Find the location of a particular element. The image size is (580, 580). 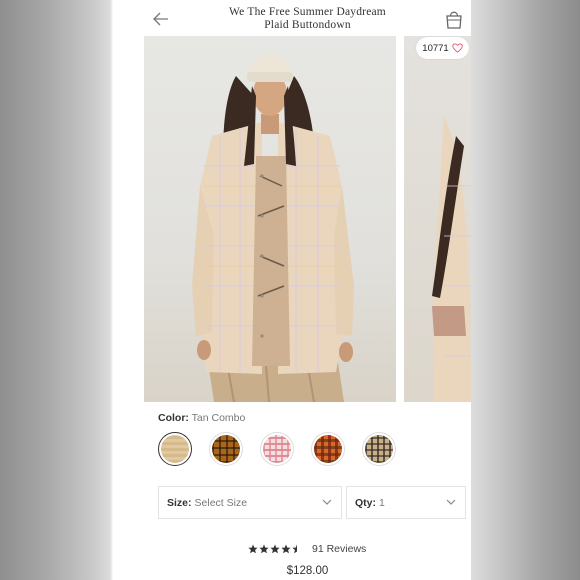

star-half-icon is located at coordinates (294, 549).